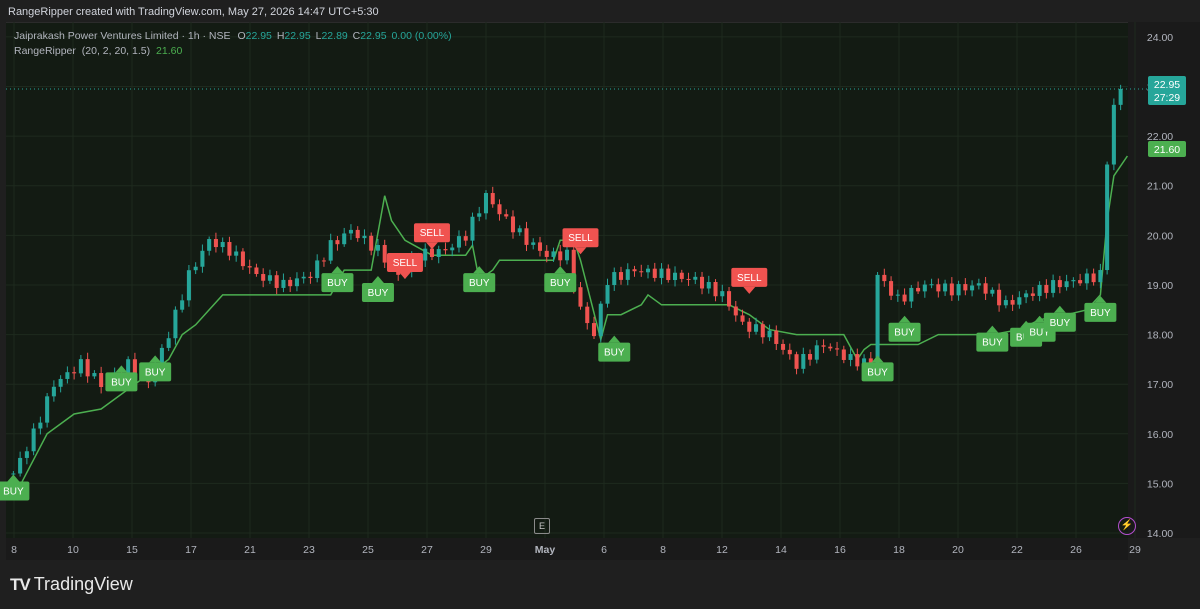  I want to click on price-tick-label: 20.00, so click(1160, 236).